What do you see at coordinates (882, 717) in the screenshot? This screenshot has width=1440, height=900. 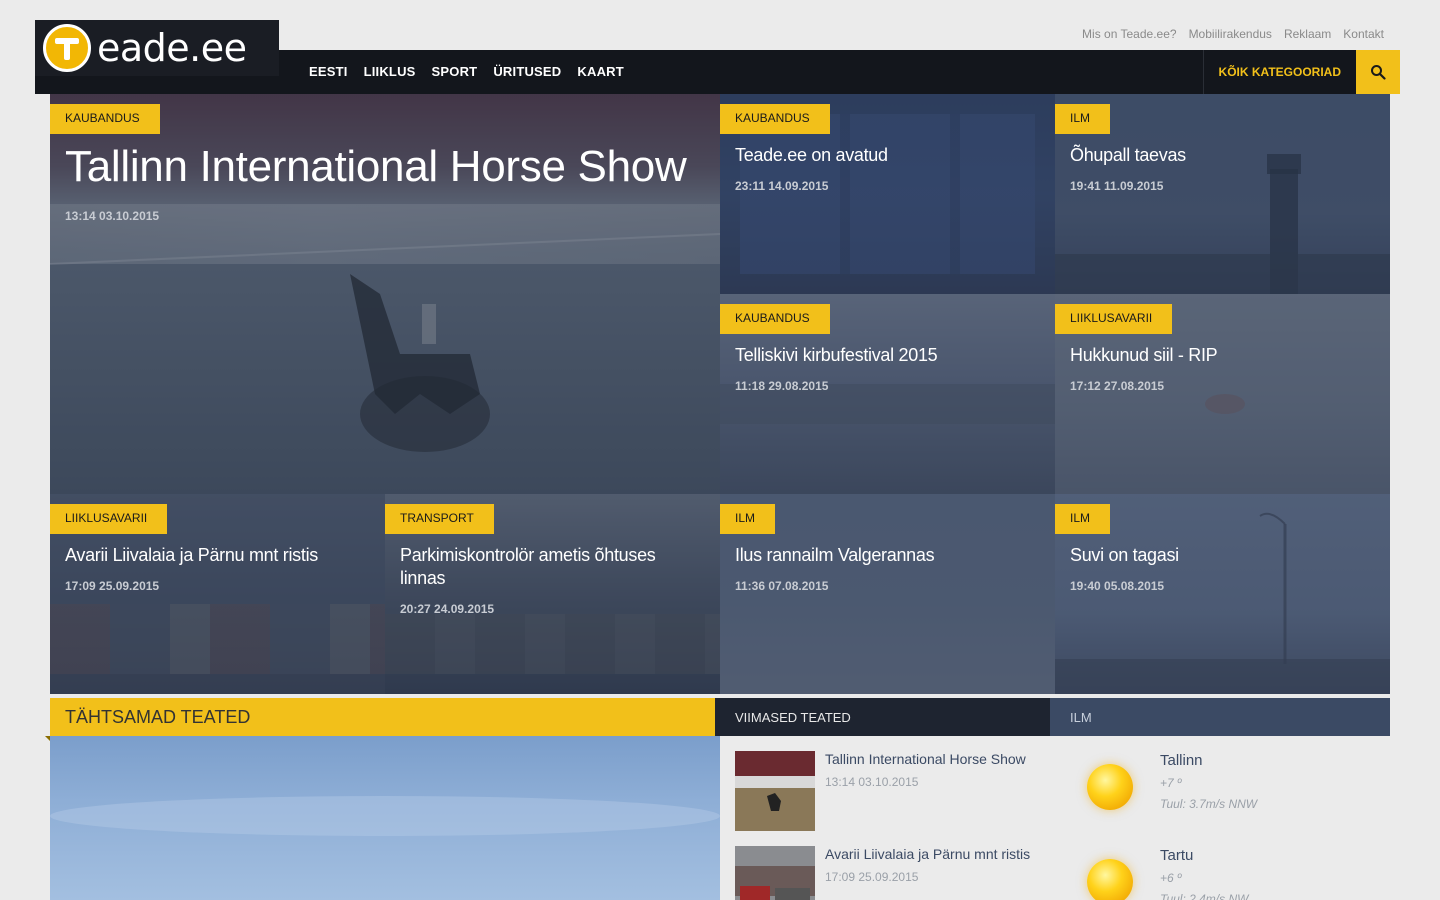 I see `section-latest-header: VIIMASED TEATED` at bounding box center [882, 717].